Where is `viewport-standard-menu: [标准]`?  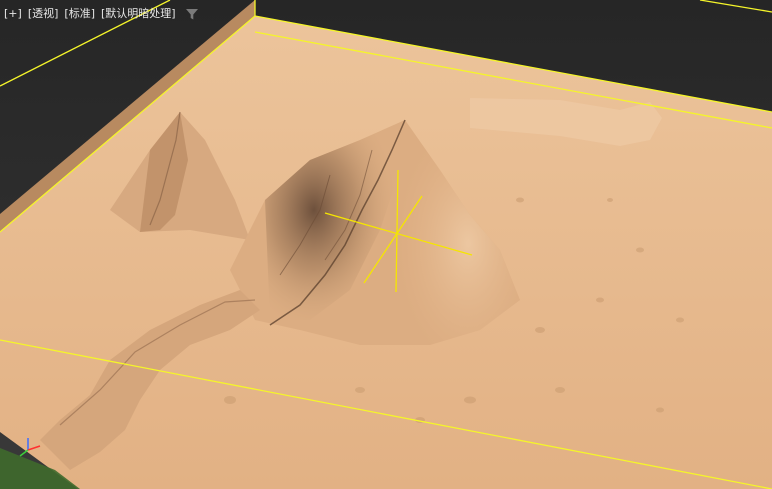
viewport-standard-menu: [标准] is located at coordinates (79, 14).